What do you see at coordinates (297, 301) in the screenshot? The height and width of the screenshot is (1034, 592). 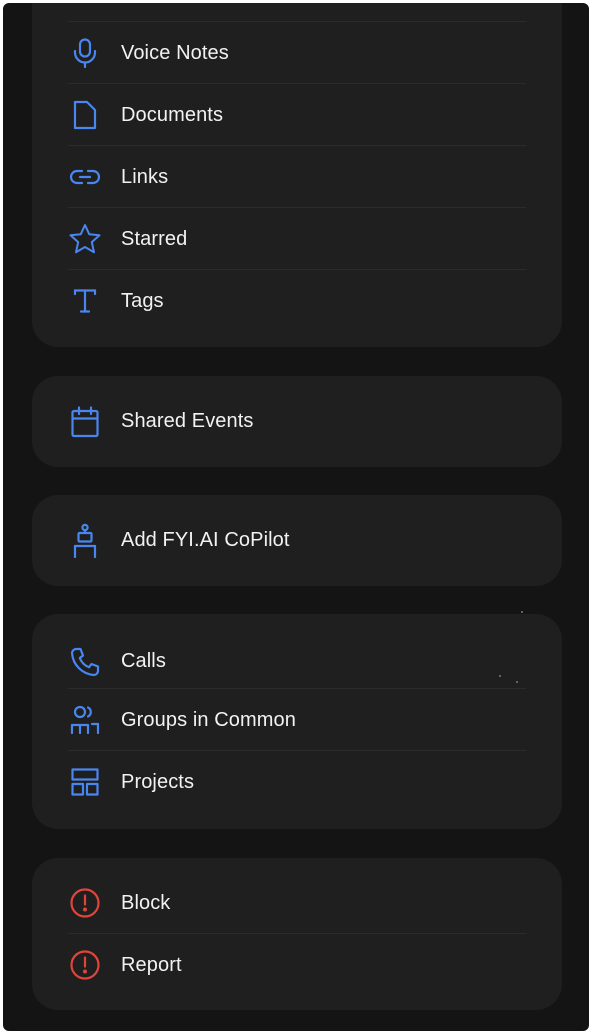 I see `tags-row: Tags` at bounding box center [297, 301].